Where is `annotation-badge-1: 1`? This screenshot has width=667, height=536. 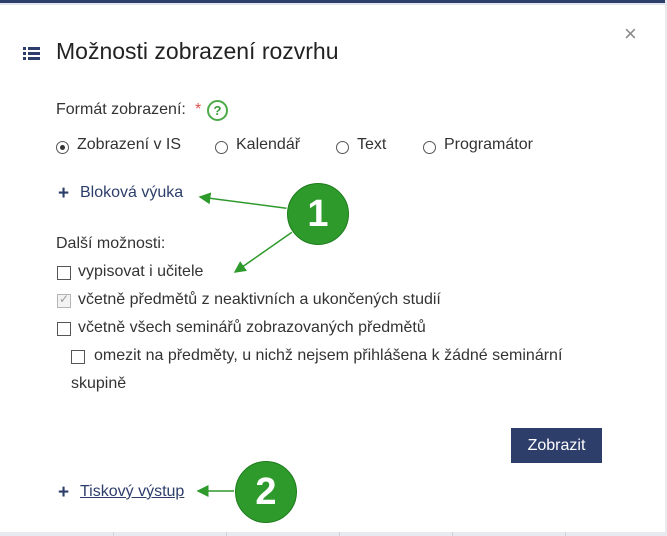
annotation-badge-1: 1 is located at coordinates (318, 214).